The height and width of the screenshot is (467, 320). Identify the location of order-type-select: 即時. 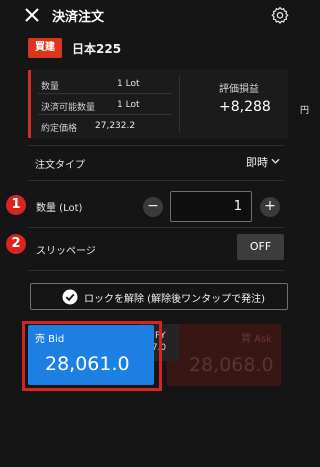
(257, 162).